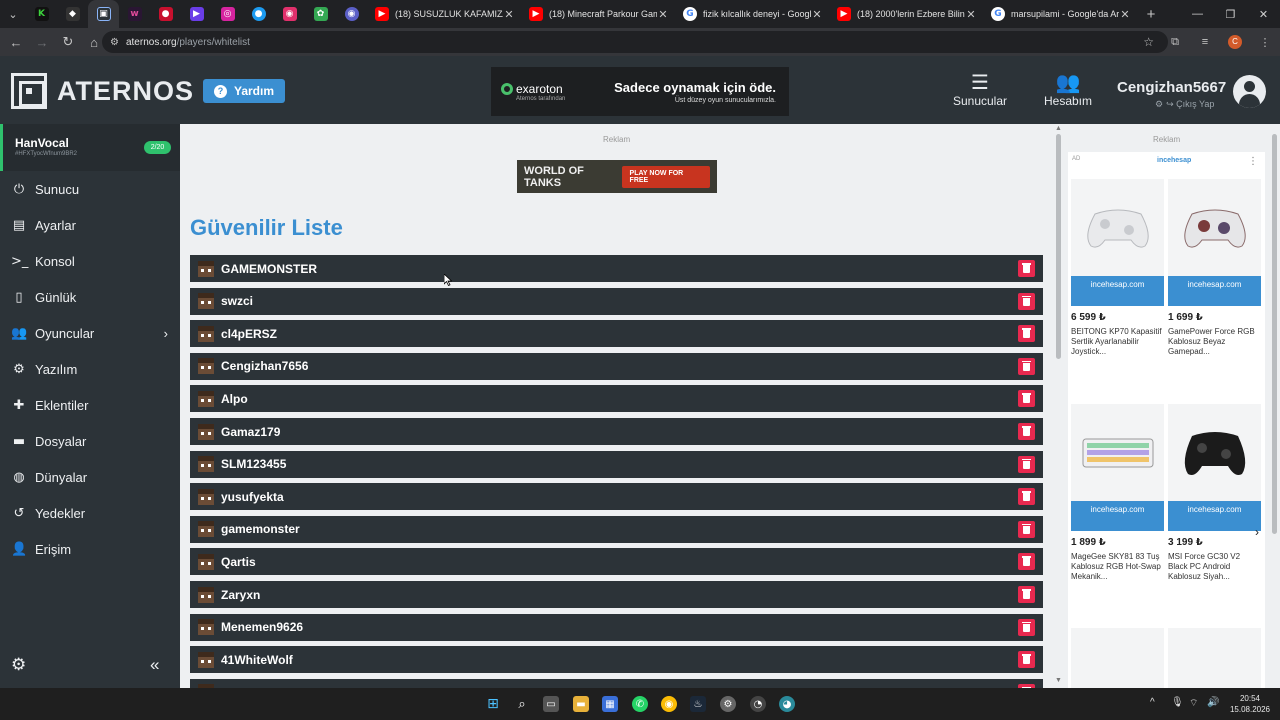  What do you see at coordinates (980, 90) in the screenshot?
I see `nav-servers: ☰ Sunucular` at bounding box center [980, 90].